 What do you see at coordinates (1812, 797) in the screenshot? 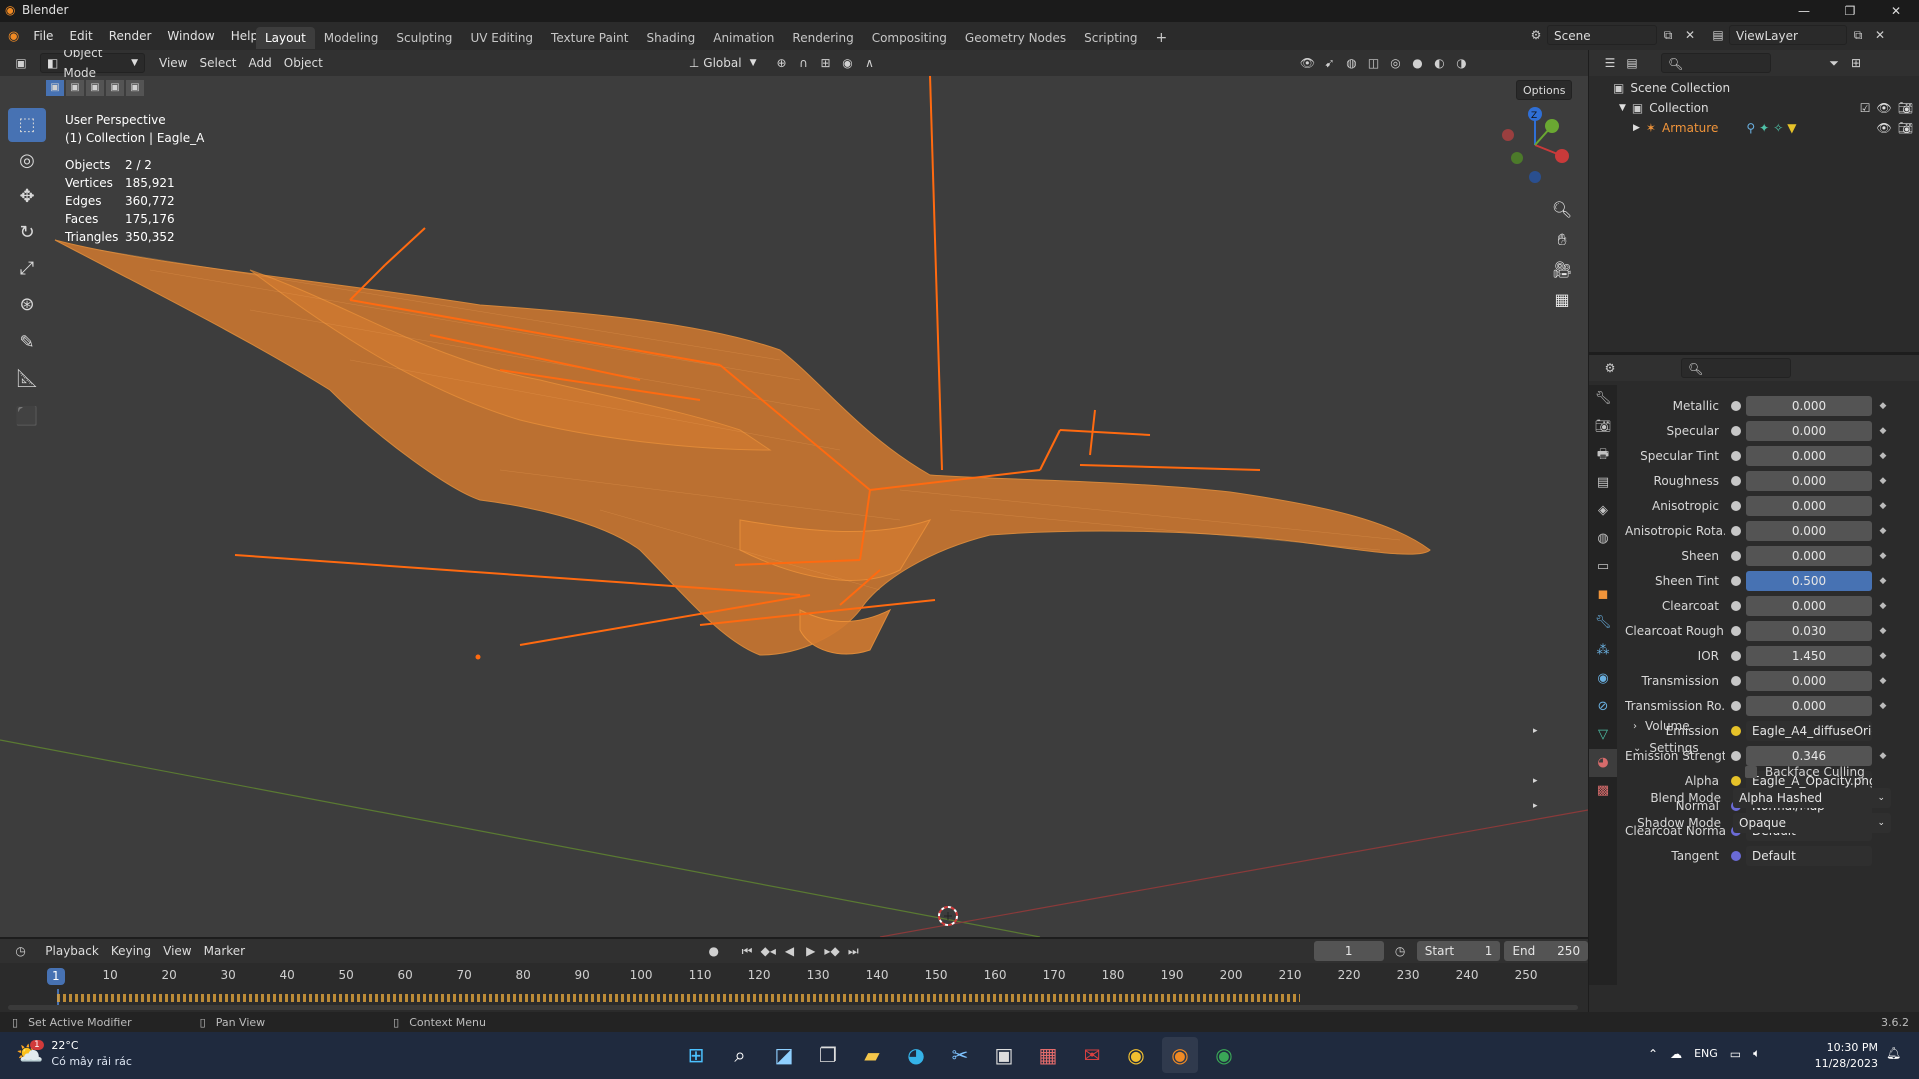
I see `blend-mode-select: Alpha Hashed ⌄` at bounding box center [1812, 797].